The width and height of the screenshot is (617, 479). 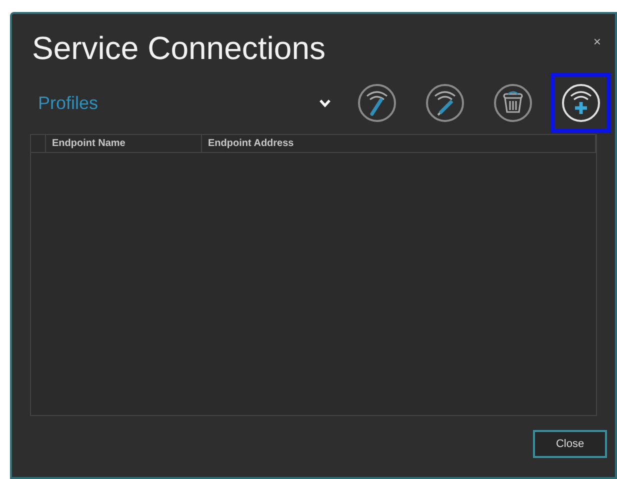 I want to click on close-button: Close, so click(x=570, y=444).